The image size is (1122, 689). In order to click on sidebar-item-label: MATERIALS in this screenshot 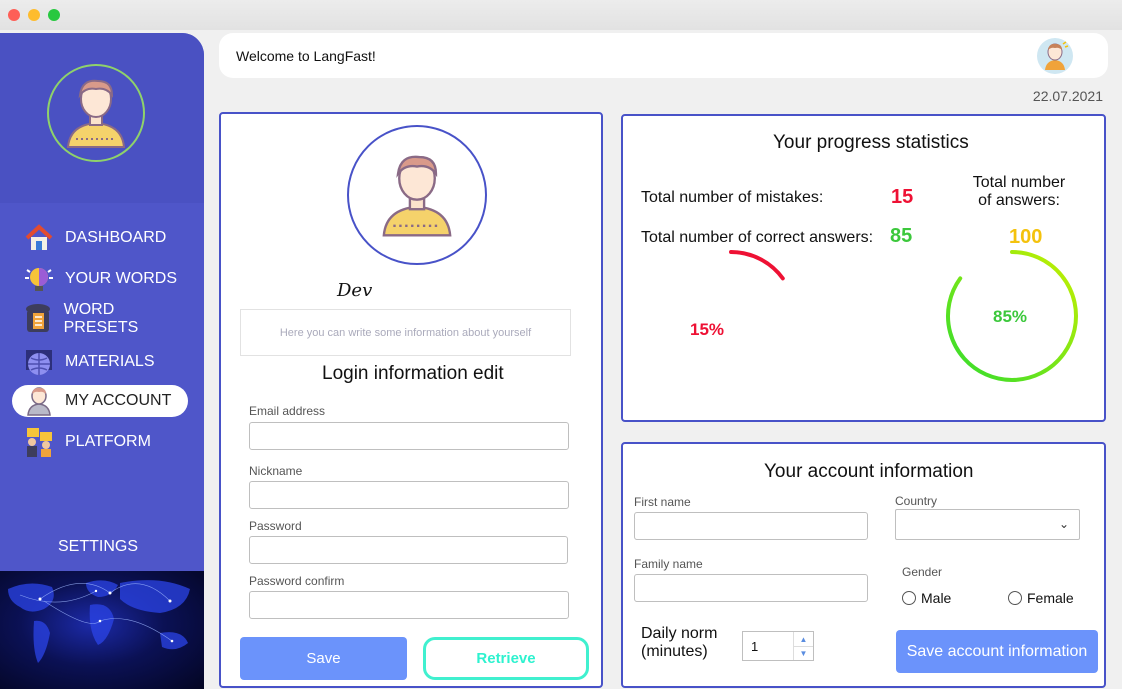, I will do `click(110, 361)`.